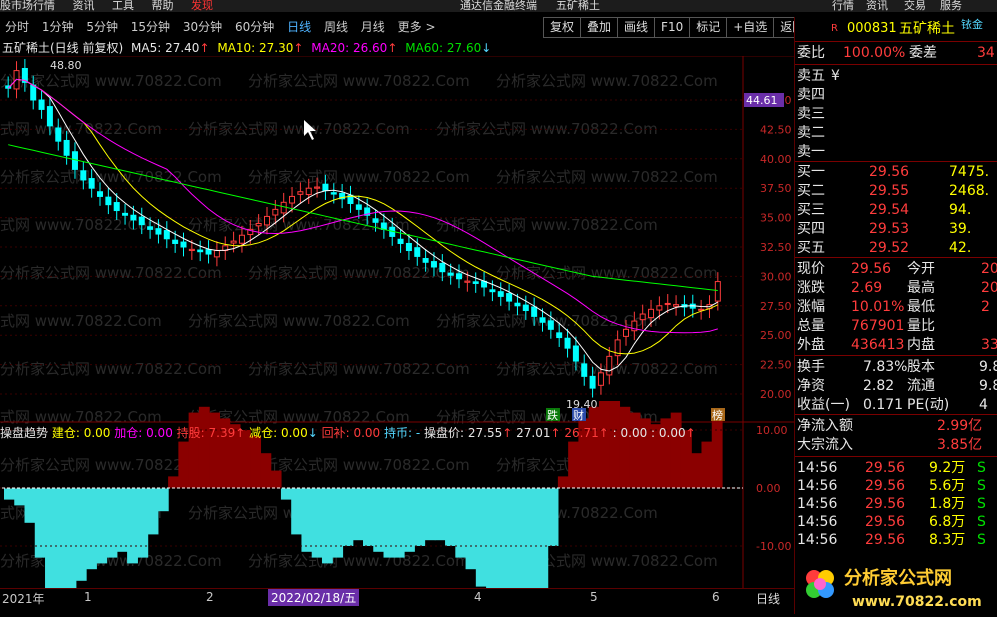  I want to click on date-label-4: 4, so click(478, 597).